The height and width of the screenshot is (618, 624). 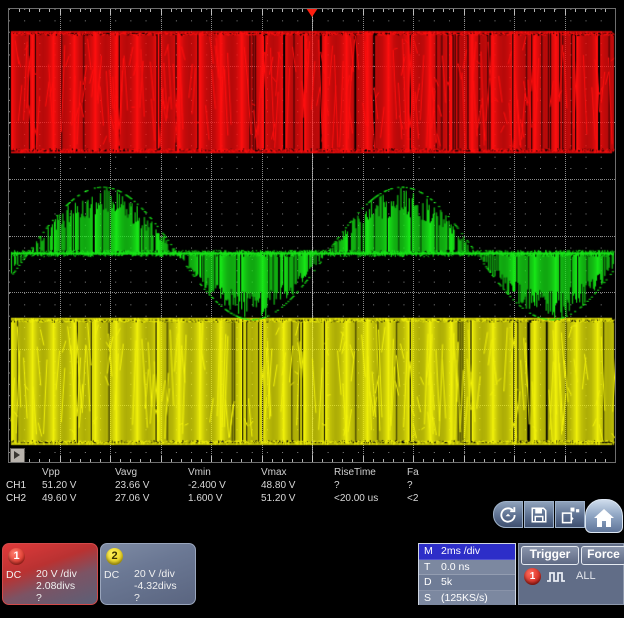 What do you see at coordinates (154, 574) in the screenshot?
I see `ch2-scale: 20 V /div` at bounding box center [154, 574].